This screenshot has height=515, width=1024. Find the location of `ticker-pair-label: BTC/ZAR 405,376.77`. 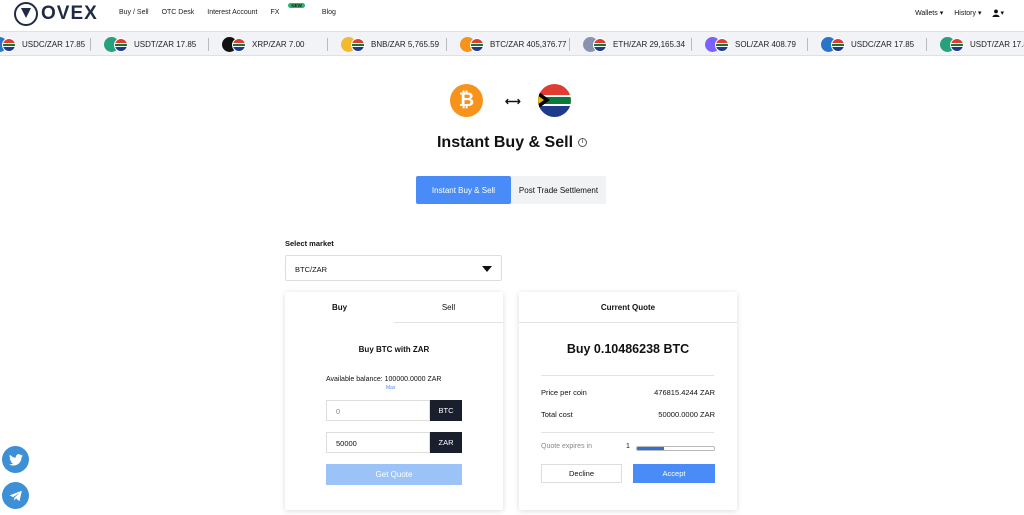

ticker-pair-label: BTC/ZAR 405,376.77 is located at coordinates (528, 44).